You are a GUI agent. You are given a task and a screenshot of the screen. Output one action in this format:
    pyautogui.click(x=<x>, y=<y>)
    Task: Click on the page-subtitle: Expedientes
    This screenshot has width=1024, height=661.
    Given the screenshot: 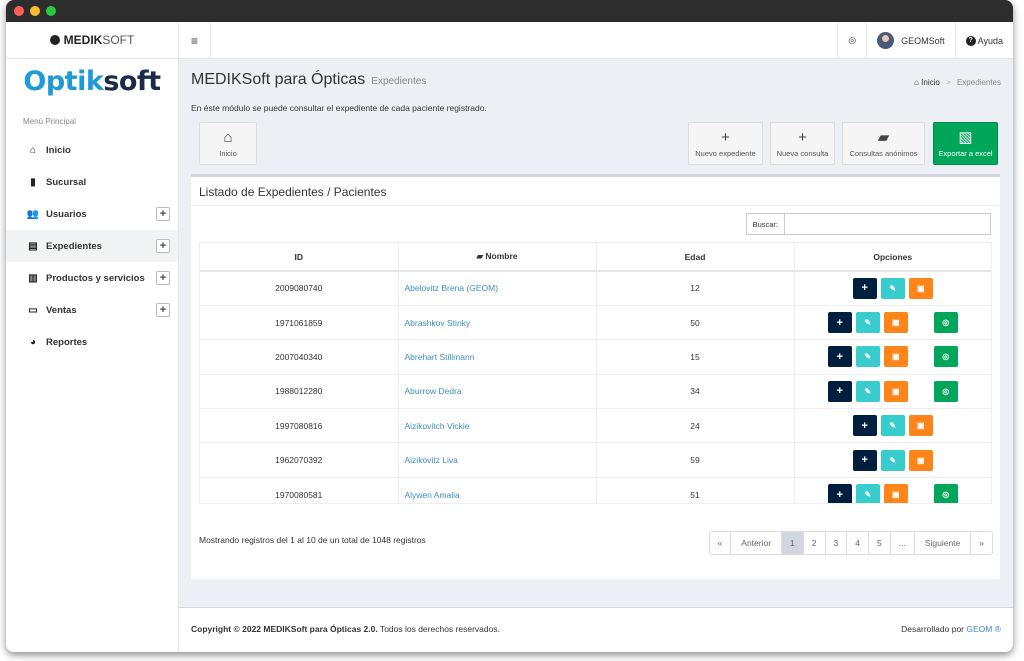 What is the action you would take?
    pyautogui.click(x=399, y=81)
    